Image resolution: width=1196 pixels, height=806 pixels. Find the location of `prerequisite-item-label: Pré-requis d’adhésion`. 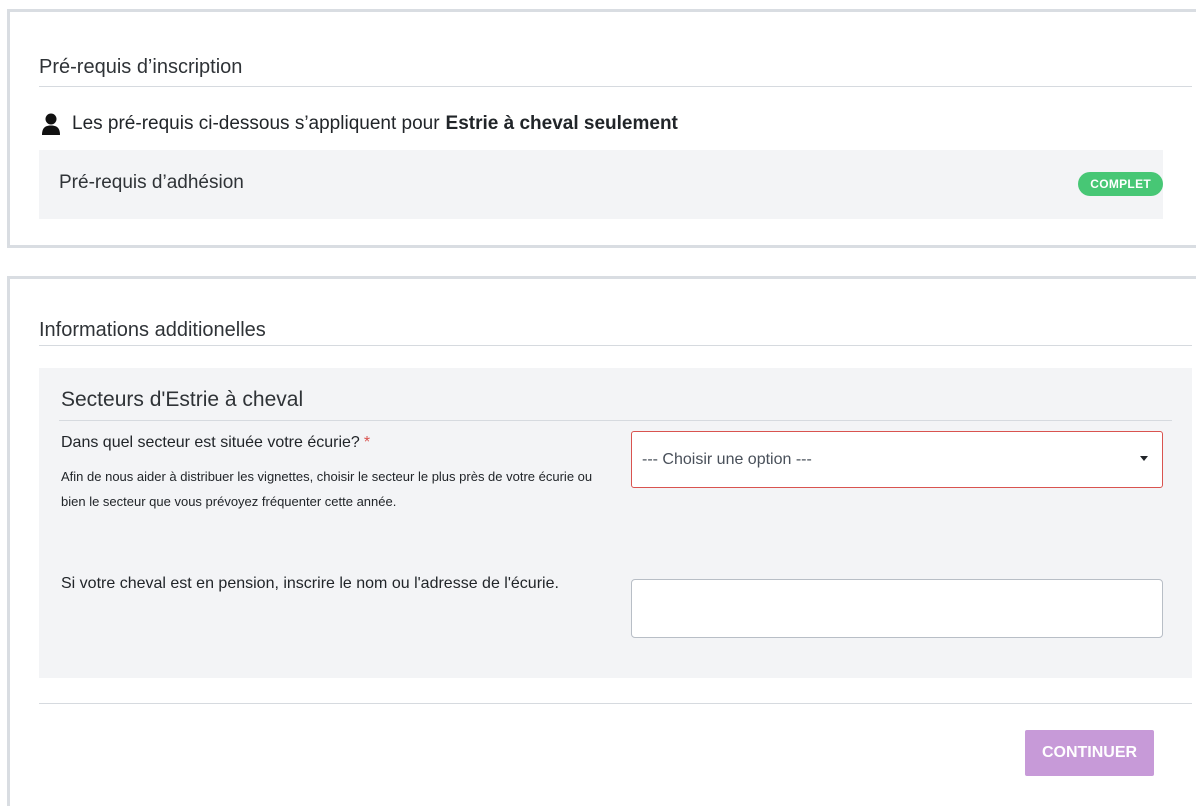

prerequisite-item-label: Pré-requis d’adhésion is located at coordinates (151, 182).